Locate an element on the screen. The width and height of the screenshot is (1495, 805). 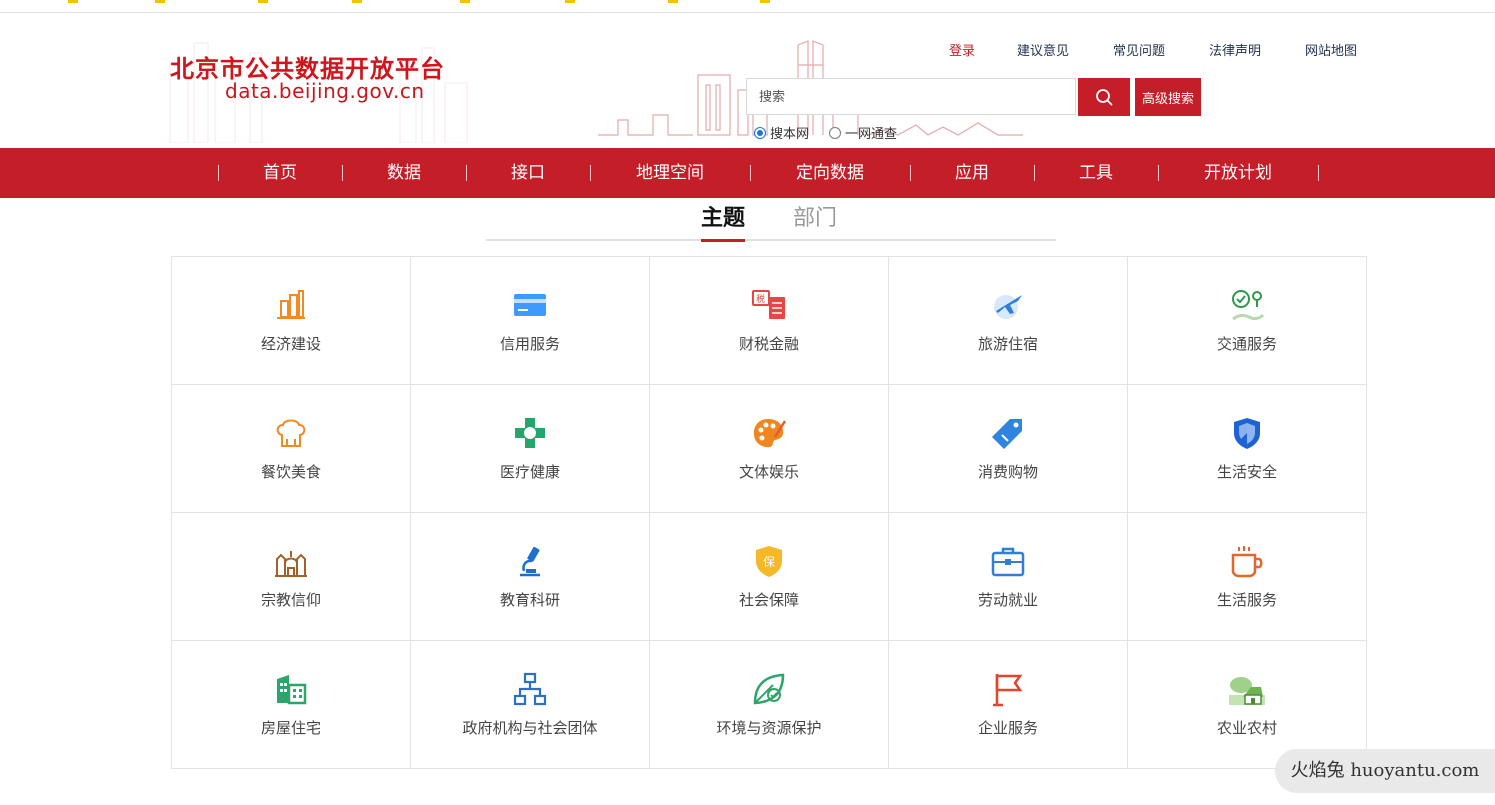
topic-transport: 交通服务 is located at coordinates (1247, 321).